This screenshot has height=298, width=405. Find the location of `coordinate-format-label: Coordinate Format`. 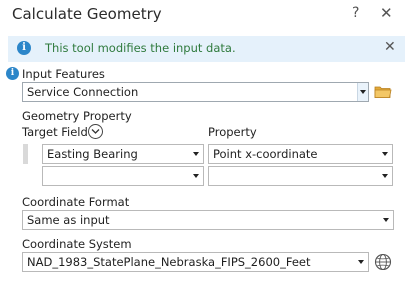

coordinate-format-label: Coordinate Format is located at coordinates (76, 202).